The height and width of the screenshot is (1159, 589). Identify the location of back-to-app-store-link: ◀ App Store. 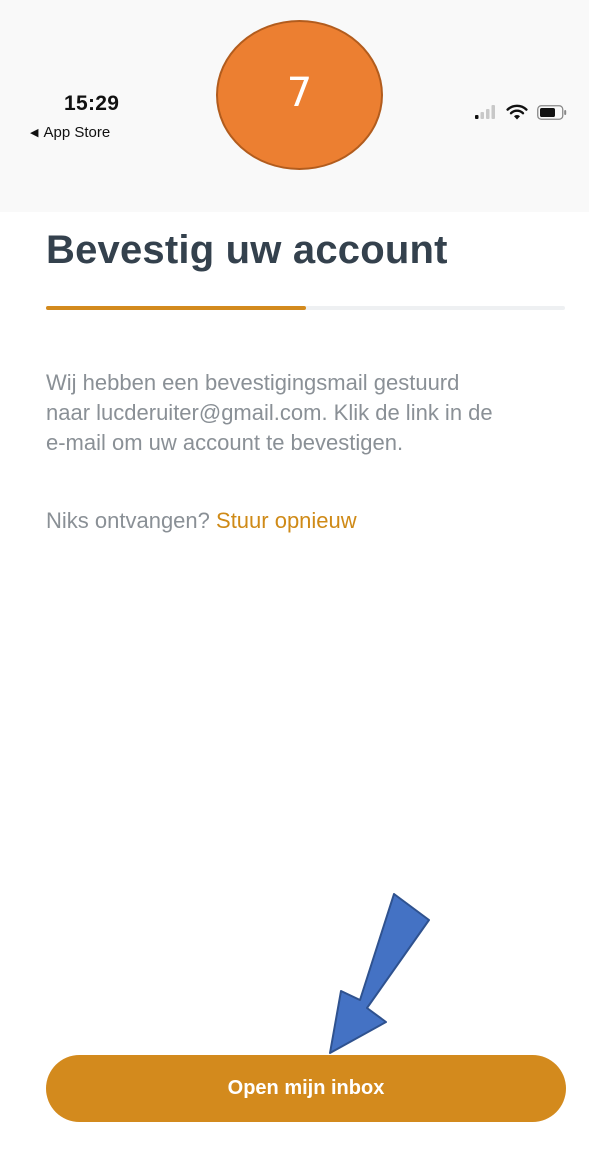
(70, 132).